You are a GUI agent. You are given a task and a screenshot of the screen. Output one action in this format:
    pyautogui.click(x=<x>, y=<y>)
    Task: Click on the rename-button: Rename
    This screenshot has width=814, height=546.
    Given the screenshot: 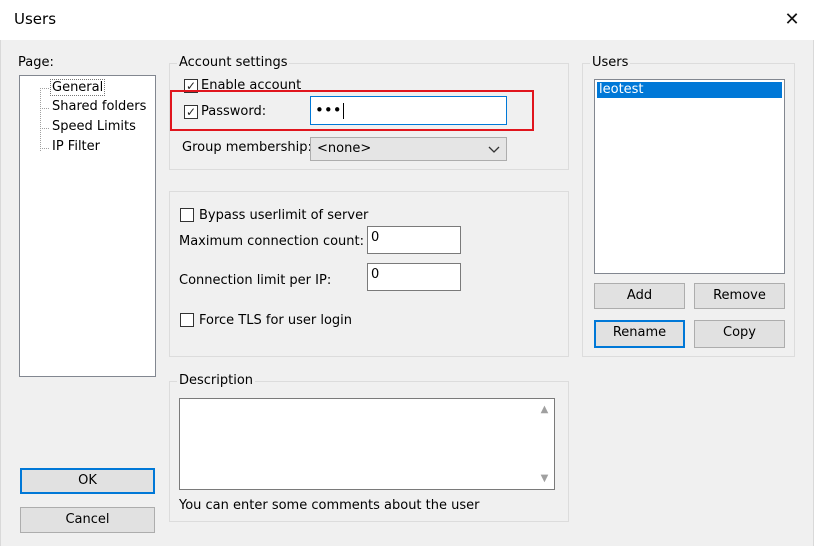 What is the action you would take?
    pyautogui.click(x=639, y=334)
    